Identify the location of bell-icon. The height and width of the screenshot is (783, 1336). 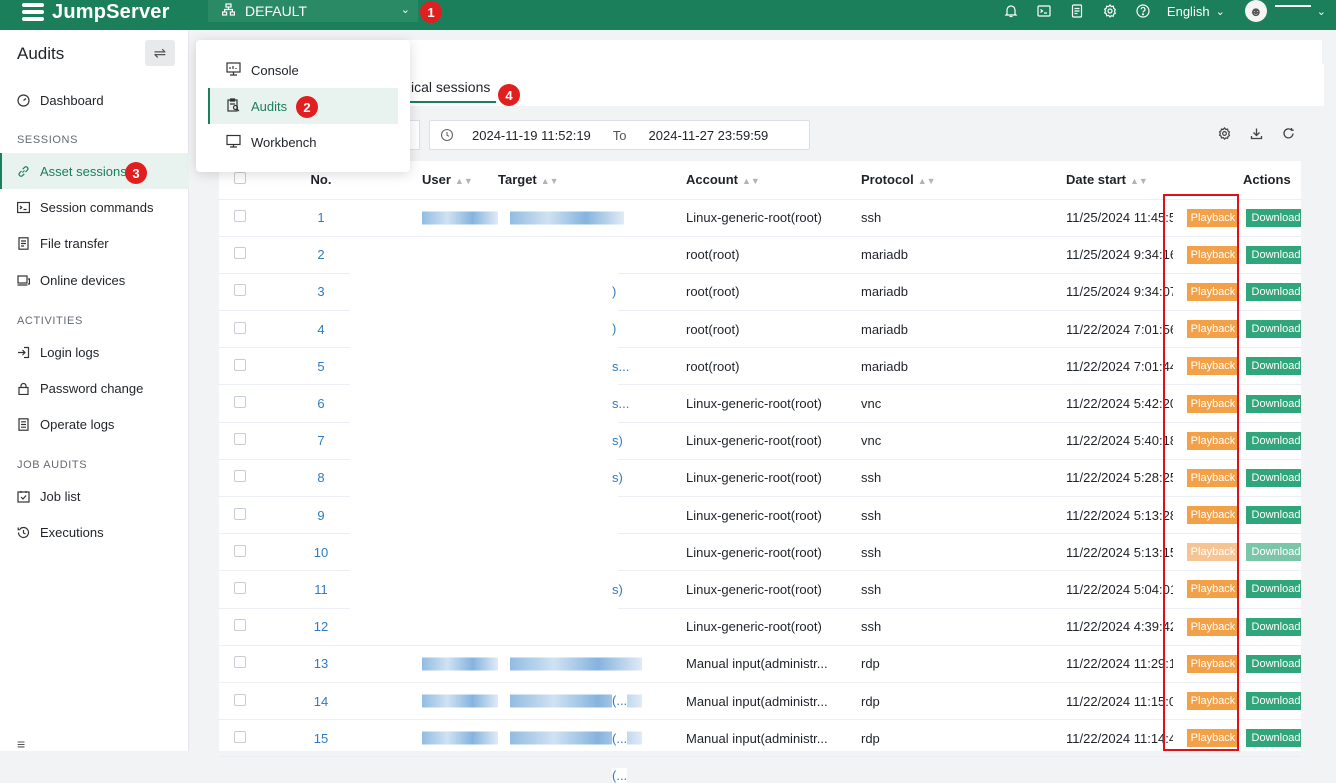
(1011, 11).